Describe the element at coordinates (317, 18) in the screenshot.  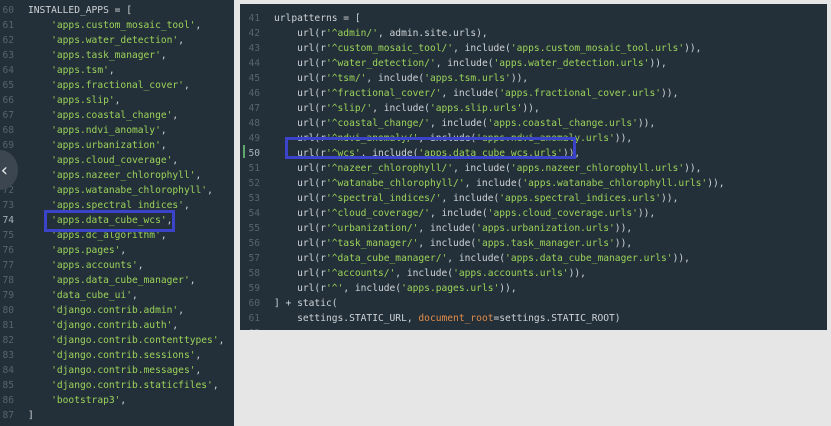
I see `code-token: urlpatterns = [` at that location.